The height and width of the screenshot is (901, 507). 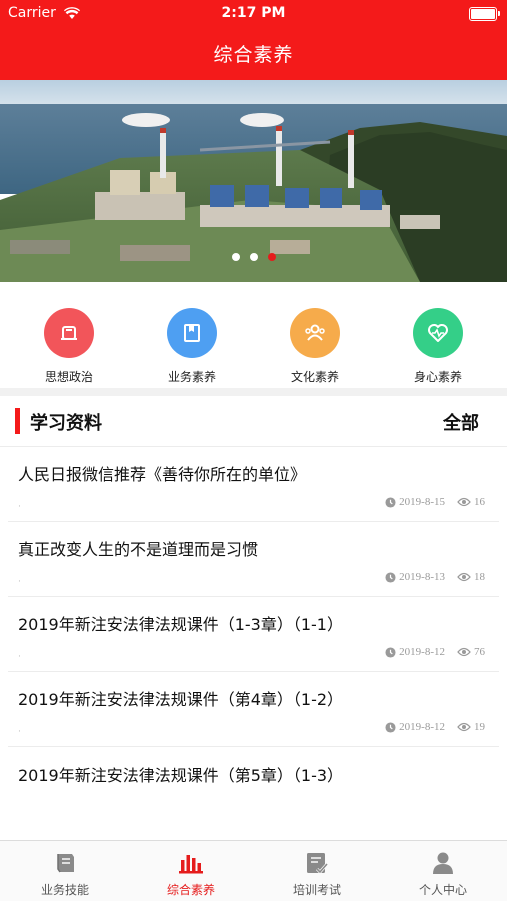 I want to click on category-culture: 文化素养, so click(x=315, y=335).